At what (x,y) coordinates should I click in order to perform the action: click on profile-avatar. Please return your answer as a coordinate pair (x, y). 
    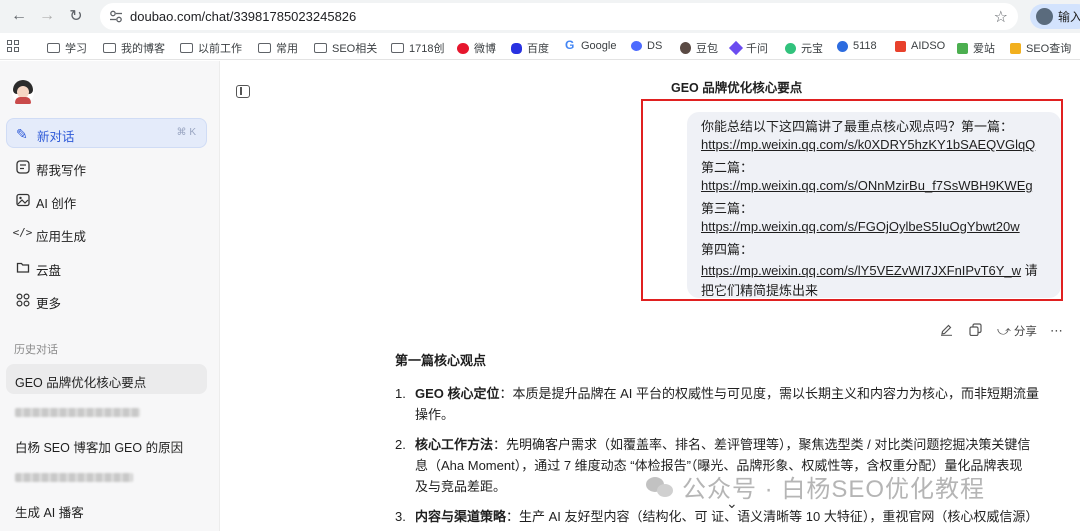
    Looking at the image, I should click on (1044, 16).